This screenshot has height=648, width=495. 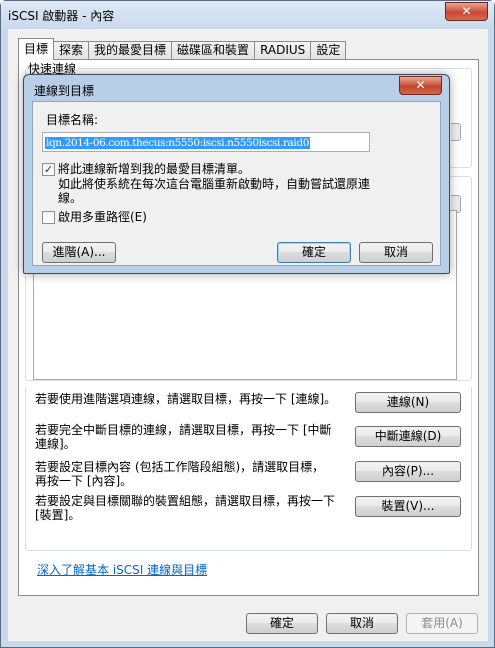 What do you see at coordinates (247, 15) in the screenshot?
I see `title-bar: iSCSI 啟動器 - 內容 ✕` at bounding box center [247, 15].